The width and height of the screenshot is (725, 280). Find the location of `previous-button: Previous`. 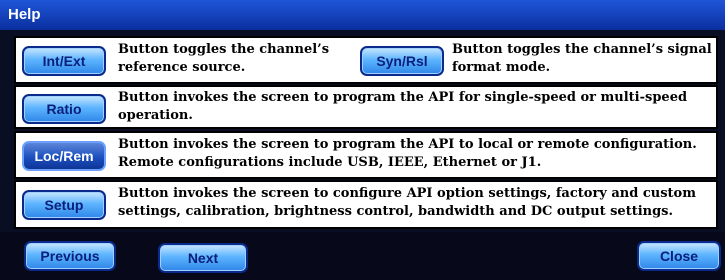

previous-button: Previous is located at coordinates (70, 256).